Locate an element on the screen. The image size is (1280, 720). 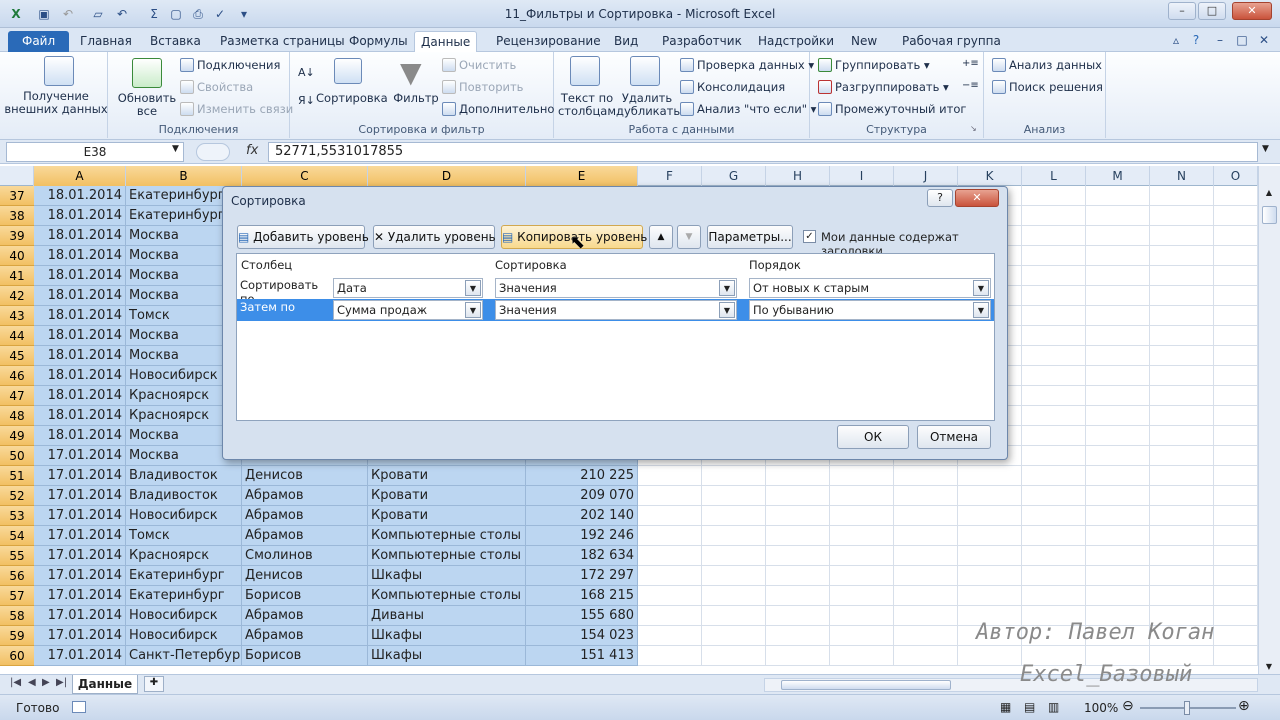
column-header-m: M is located at coordinates (1118, 176).